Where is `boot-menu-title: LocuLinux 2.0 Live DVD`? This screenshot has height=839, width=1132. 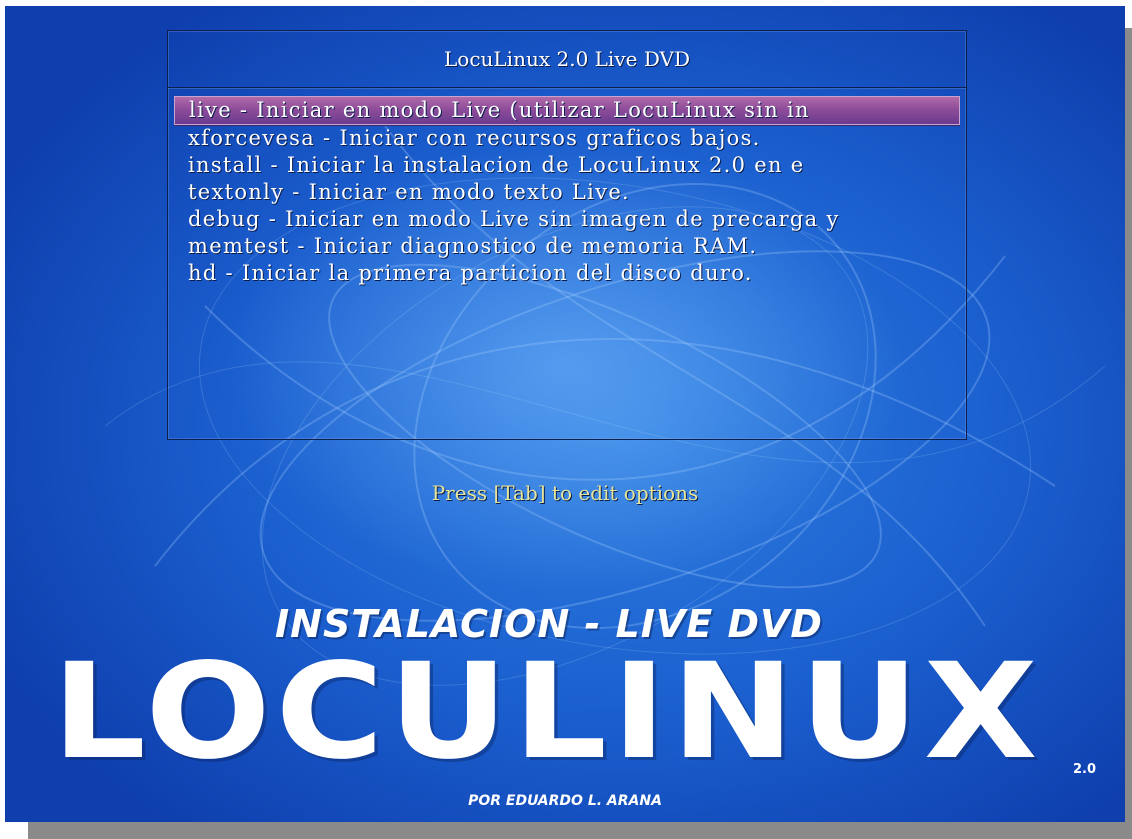
boot-menu-title: LocuLinux 2.0 Live DVD is located at coordinates (567, 59).